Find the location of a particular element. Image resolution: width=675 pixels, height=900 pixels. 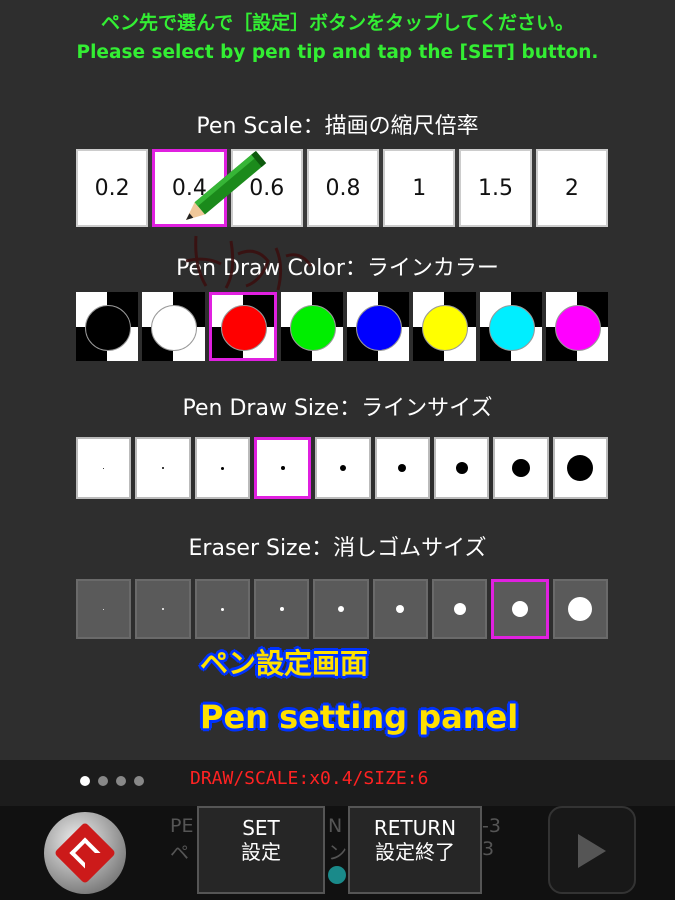

pen-scale-options: 0.2 0.4 0.6 0.8 1 1.5 2 is located at coordinates (342, 188).